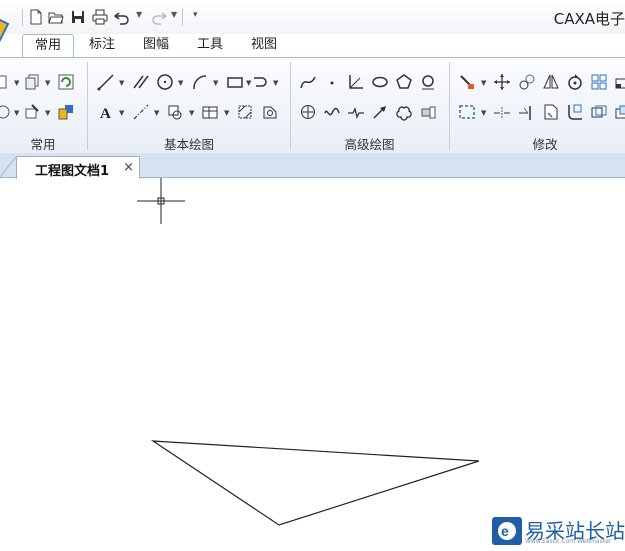  I want to click on point-icon, so click(332, 82).